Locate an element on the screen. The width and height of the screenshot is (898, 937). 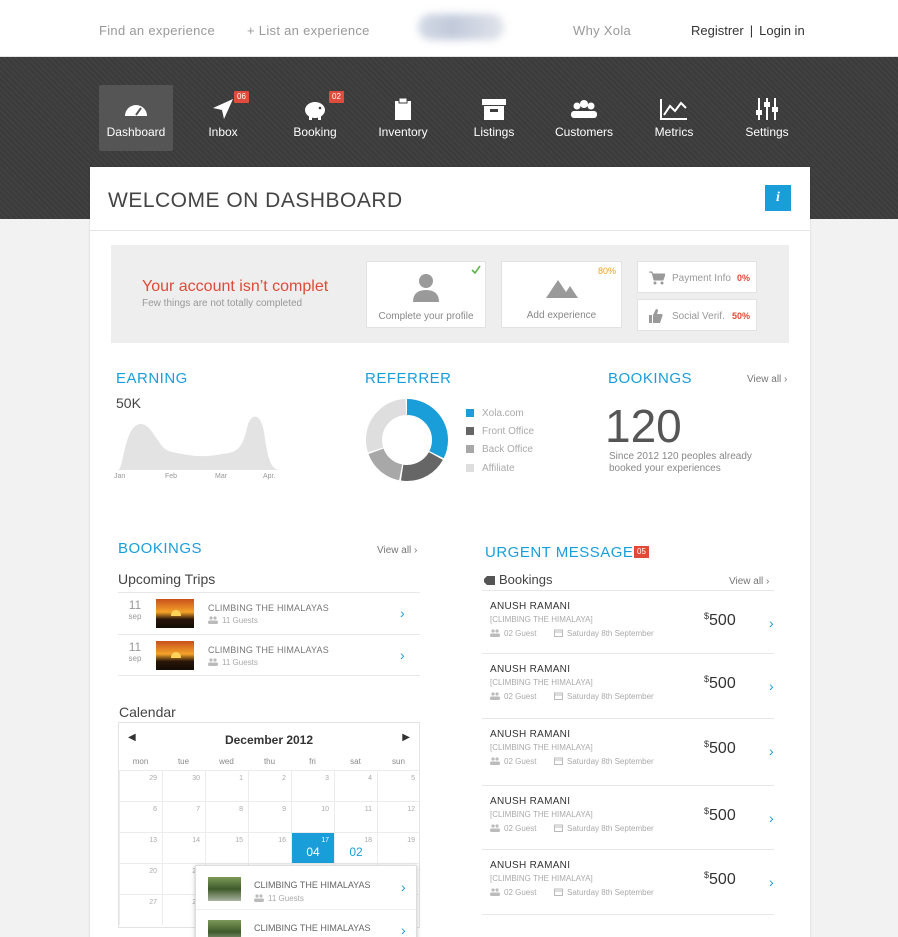
message-trip: [CLIMBING THE HIMALAYA] is located at coordinates (541, 878).